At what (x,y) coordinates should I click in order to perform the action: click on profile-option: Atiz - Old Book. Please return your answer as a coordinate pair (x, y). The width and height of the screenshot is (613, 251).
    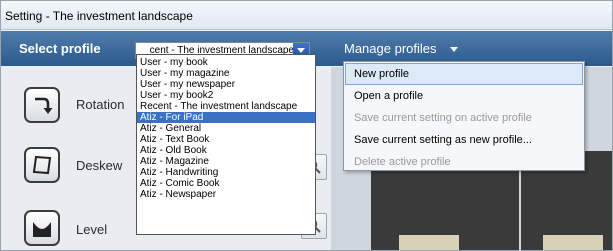
    Looking at the image, I should click on (226, 150).